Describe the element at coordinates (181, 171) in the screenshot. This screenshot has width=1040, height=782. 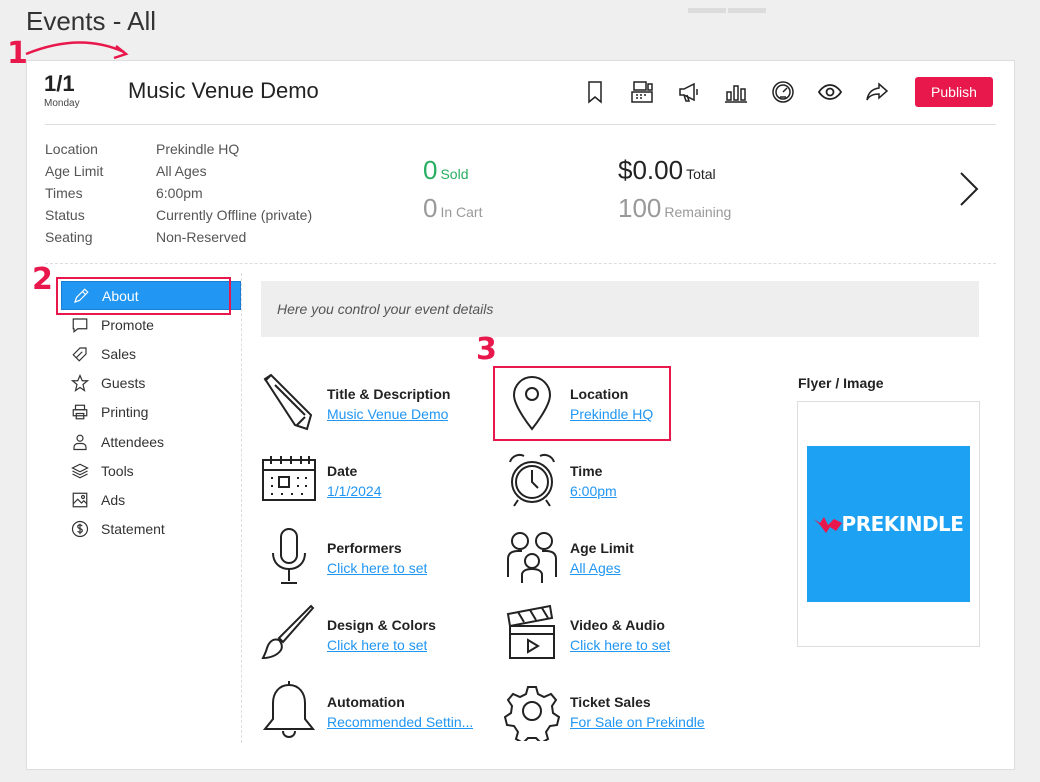
I see `info-value: All Ages` at that location.